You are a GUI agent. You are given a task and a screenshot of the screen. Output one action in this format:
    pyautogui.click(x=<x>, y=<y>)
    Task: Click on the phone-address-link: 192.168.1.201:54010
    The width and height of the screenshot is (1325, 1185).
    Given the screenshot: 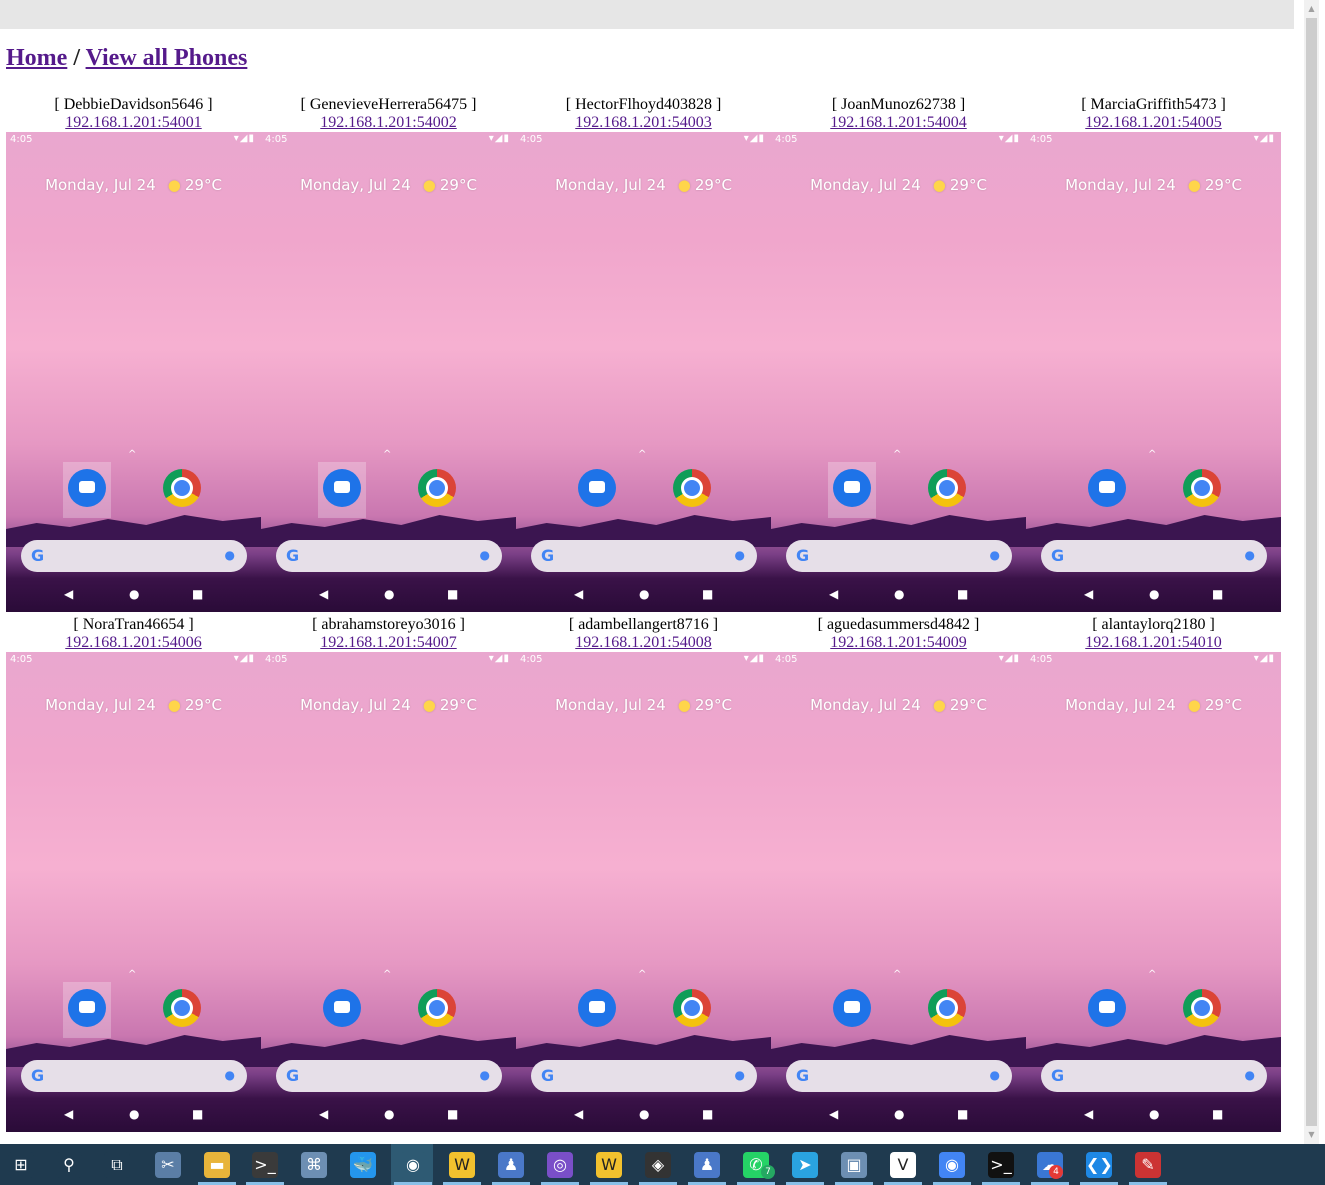 What is the action you would take?
    pyautogui.click(x=1153, y=643)
    